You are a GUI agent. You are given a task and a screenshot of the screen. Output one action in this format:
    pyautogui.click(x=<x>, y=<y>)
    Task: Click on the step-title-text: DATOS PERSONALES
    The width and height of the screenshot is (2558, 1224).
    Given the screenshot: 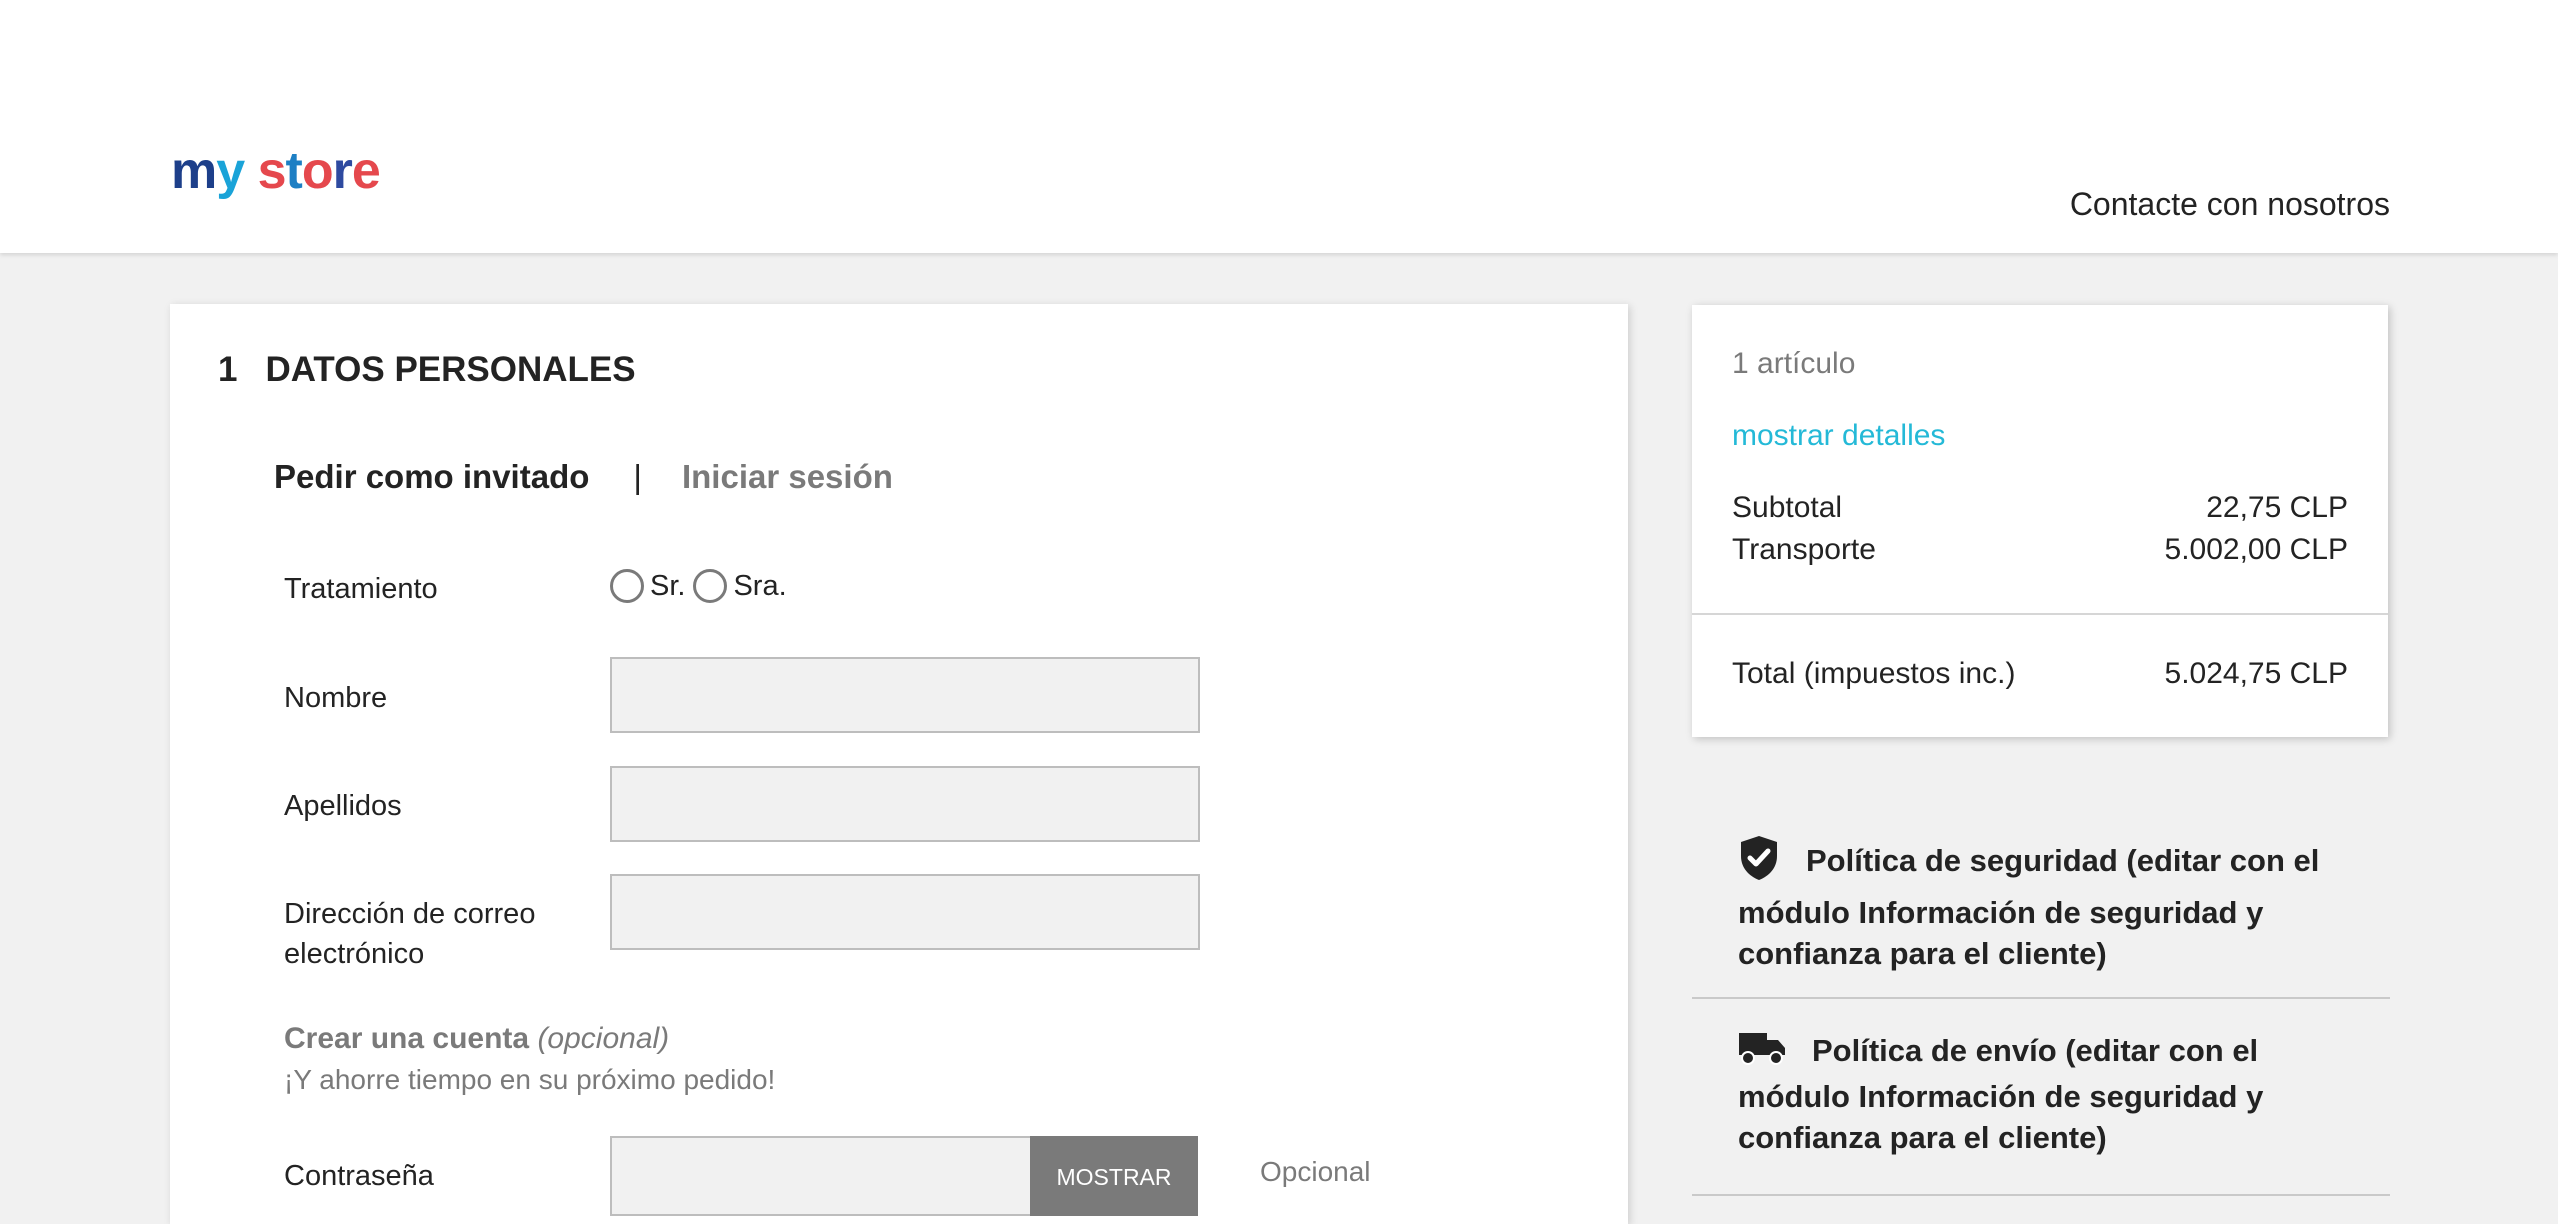 What is the action you would take?
    pyautogui.click(x=450, y=369)
    